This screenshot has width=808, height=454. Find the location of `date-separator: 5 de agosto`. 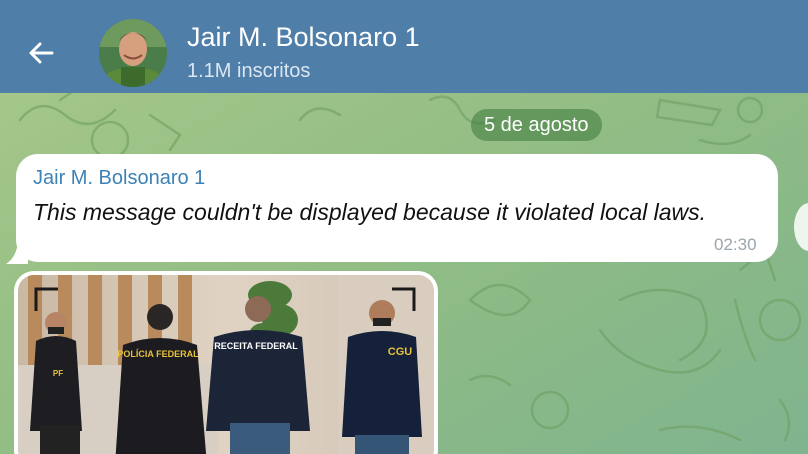

date-separator: 5 de agosto is located at coordinates (536, 125).